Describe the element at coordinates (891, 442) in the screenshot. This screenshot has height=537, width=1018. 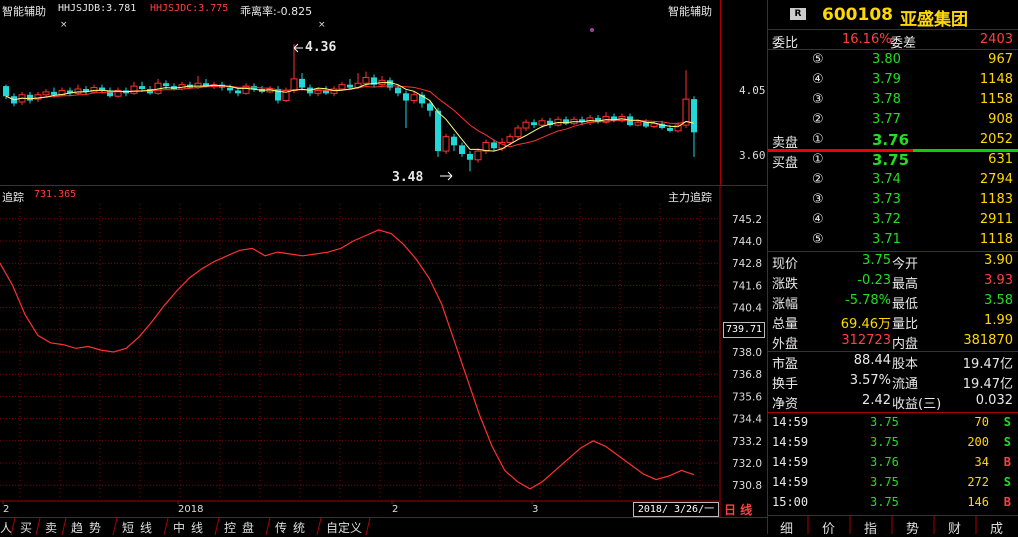
I see `tick-row: 14:59 3.75 200 S` at that location.